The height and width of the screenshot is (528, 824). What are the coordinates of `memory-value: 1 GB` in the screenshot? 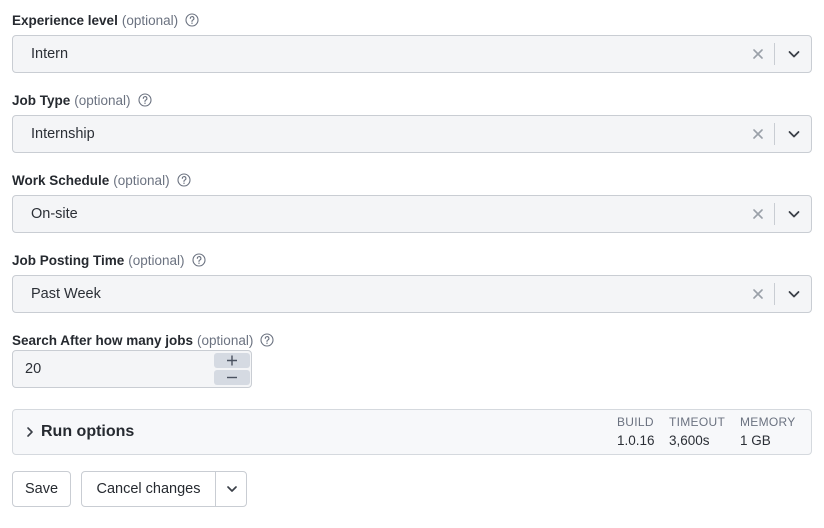 It's located at (755, 440).